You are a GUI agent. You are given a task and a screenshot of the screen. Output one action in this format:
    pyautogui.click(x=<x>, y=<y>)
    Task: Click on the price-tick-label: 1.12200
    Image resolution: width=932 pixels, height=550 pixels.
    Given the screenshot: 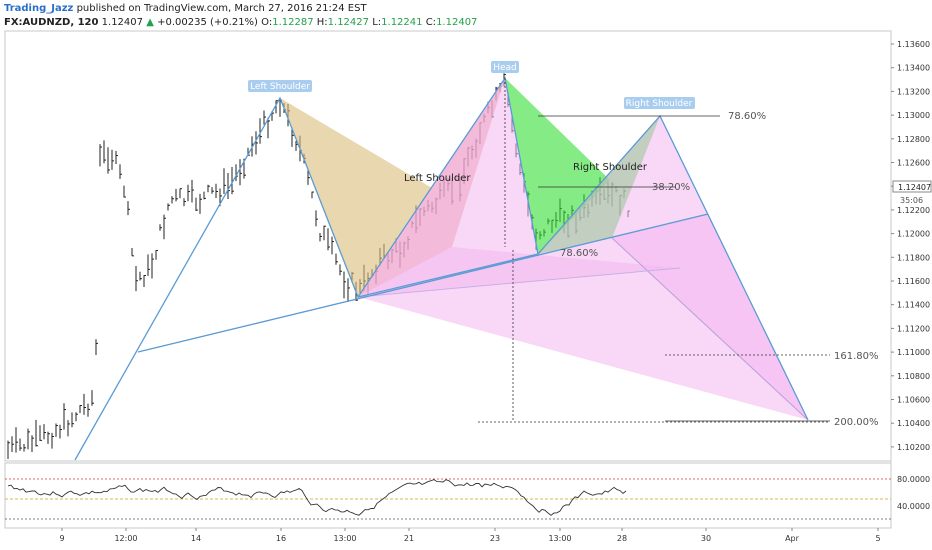 What is the action you would take?
    pyautogui.click(x=913, y=210)
    